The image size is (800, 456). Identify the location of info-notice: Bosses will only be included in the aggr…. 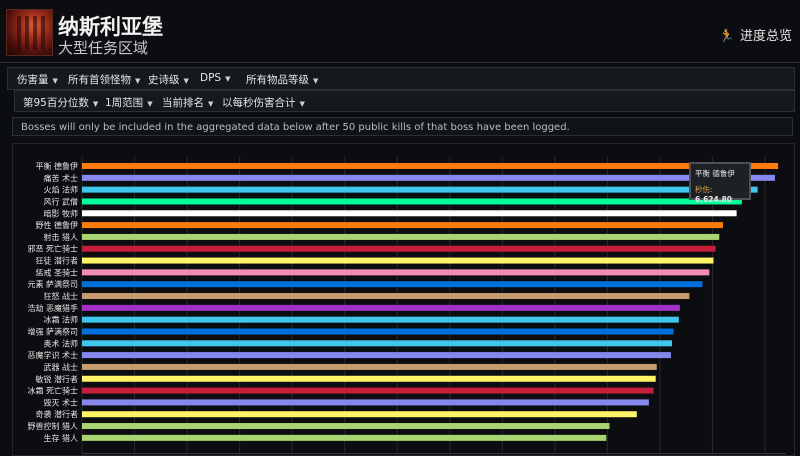
(402, 126).